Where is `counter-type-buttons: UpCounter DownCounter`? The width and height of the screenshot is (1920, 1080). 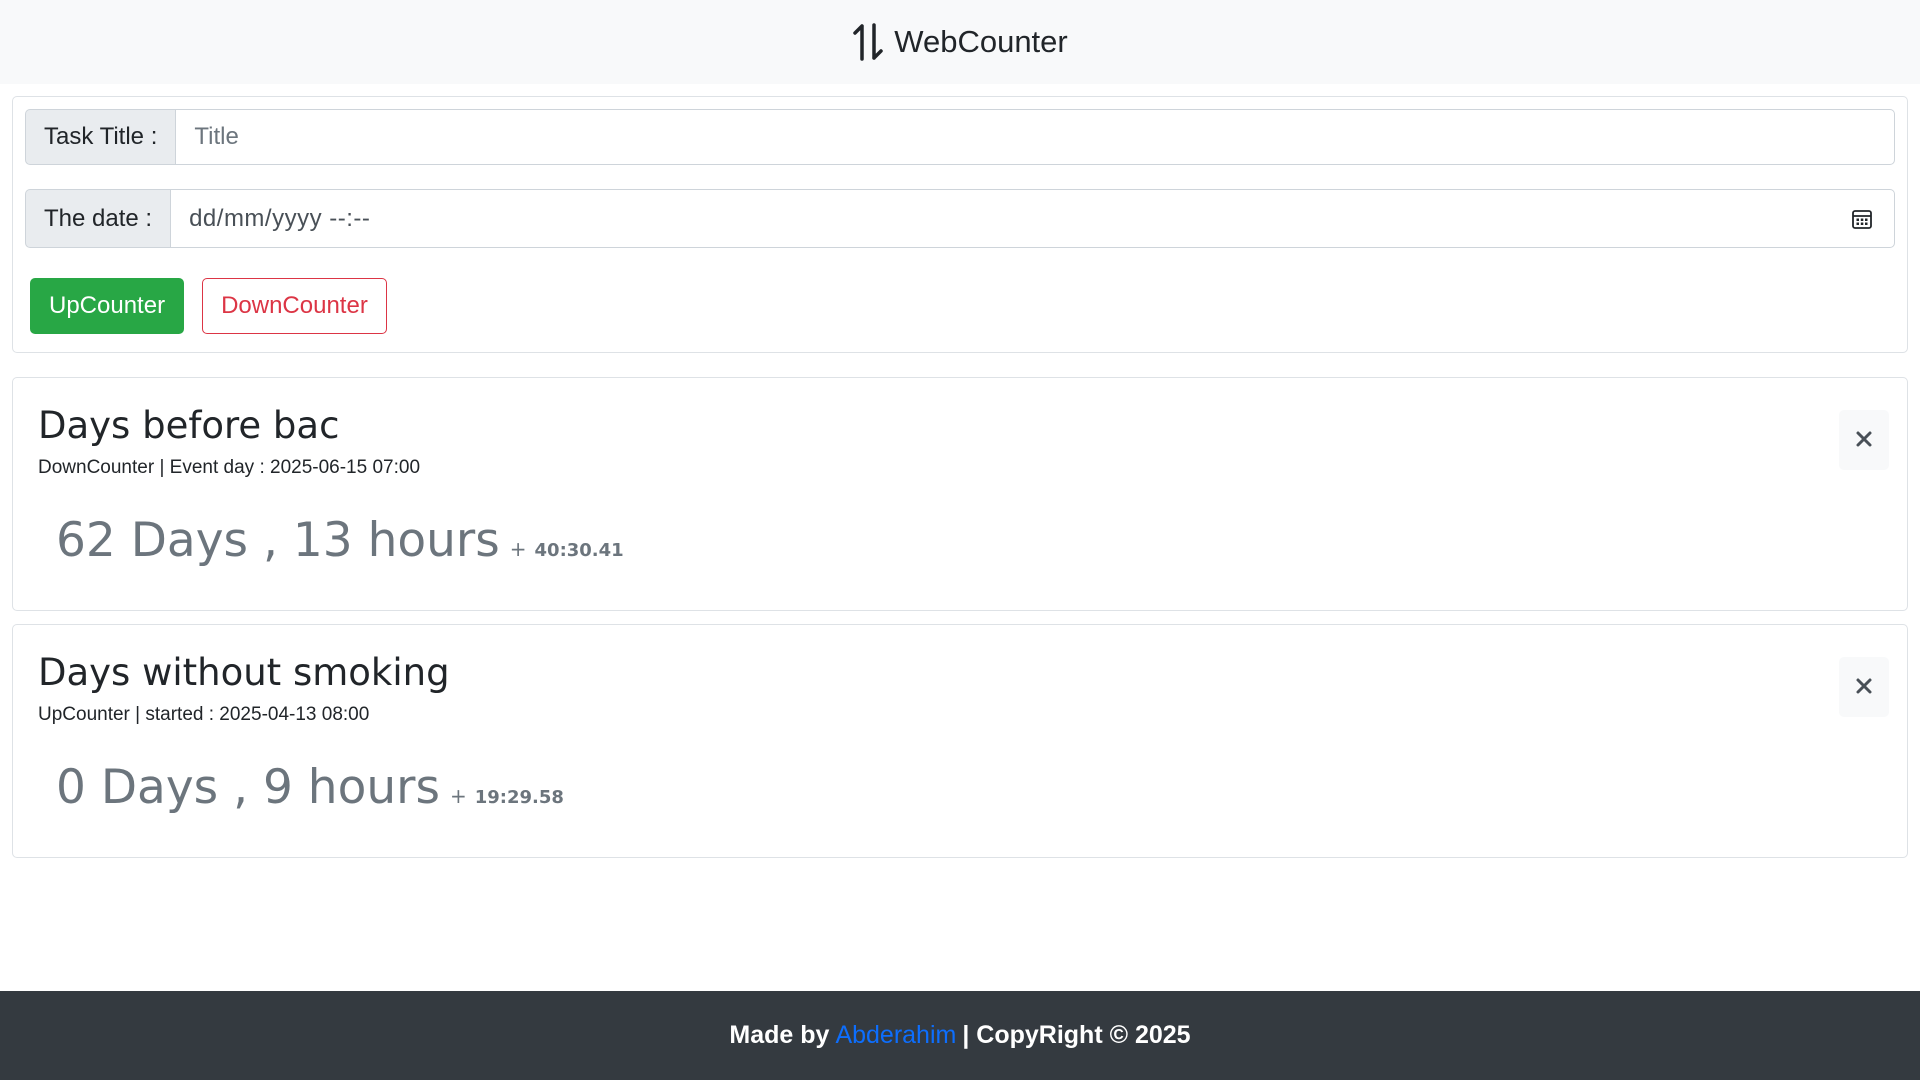 counter-type-buttons: UpCounter DownCounter is located at coordinates (960, 306).